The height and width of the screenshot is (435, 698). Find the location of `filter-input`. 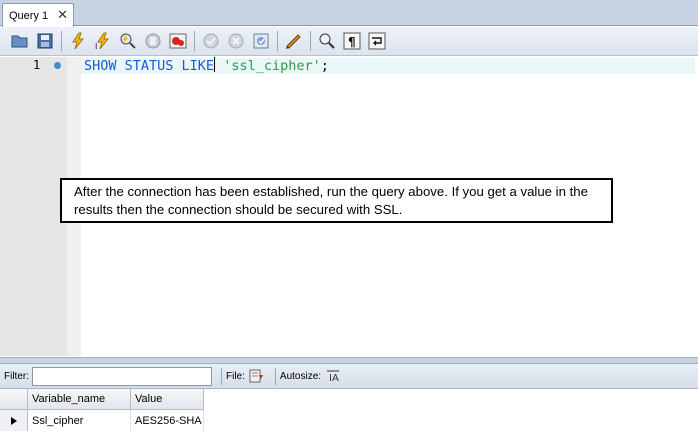

filter-input is located at coordinates (122, 376).